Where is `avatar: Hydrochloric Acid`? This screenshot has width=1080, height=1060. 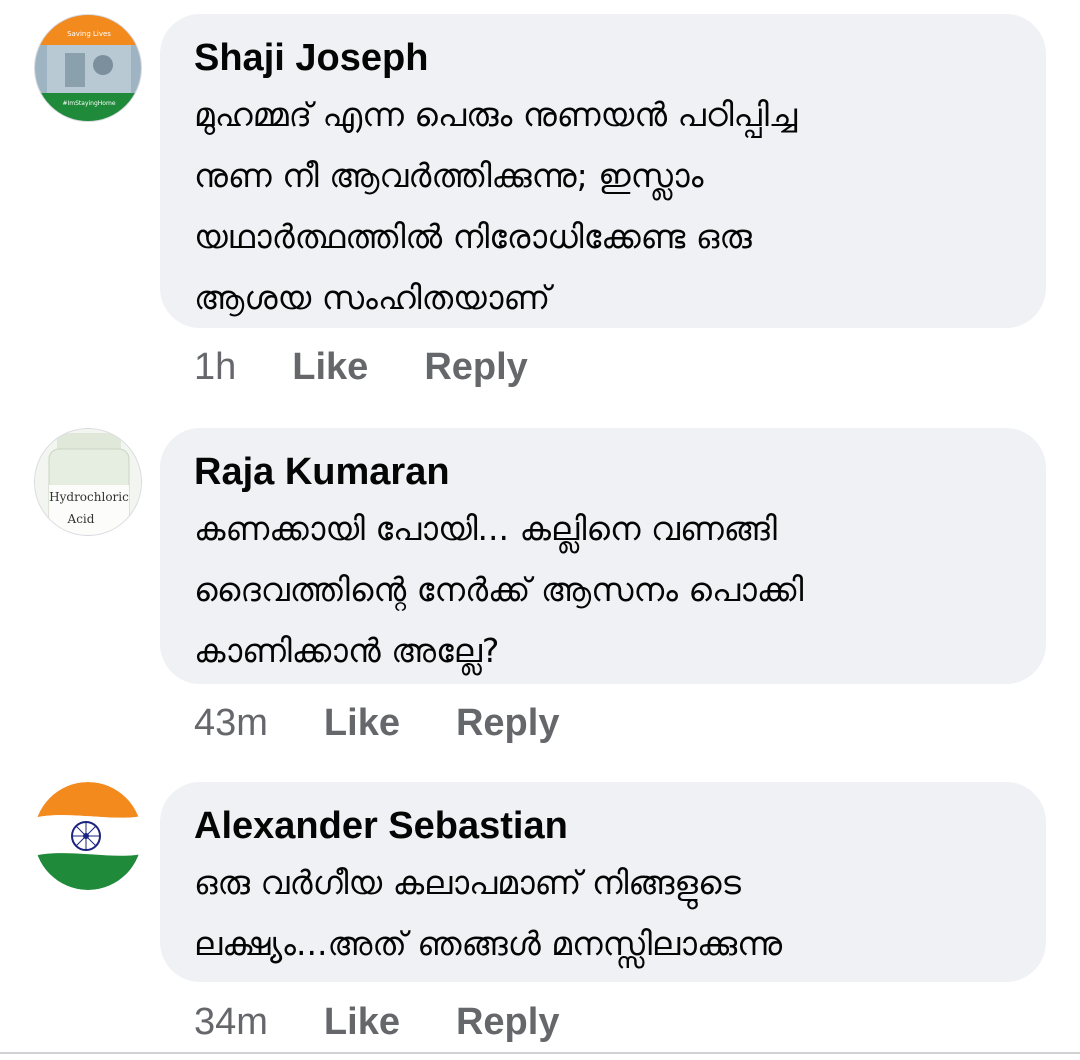 avatar: Hydrochloric Acid is located at coordinates (88, 482).